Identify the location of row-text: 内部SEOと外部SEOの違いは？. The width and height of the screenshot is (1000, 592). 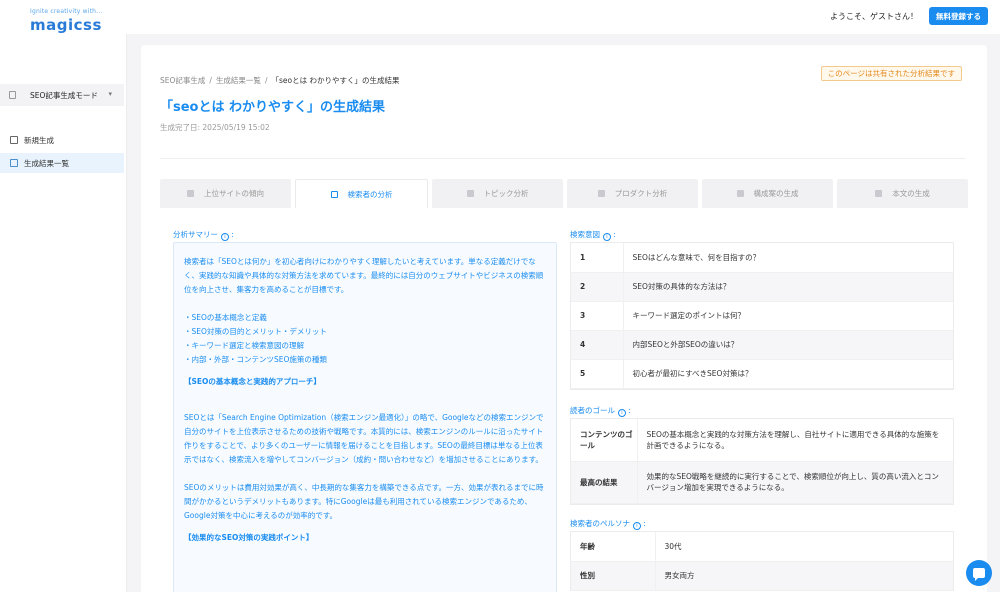
(787, 345).